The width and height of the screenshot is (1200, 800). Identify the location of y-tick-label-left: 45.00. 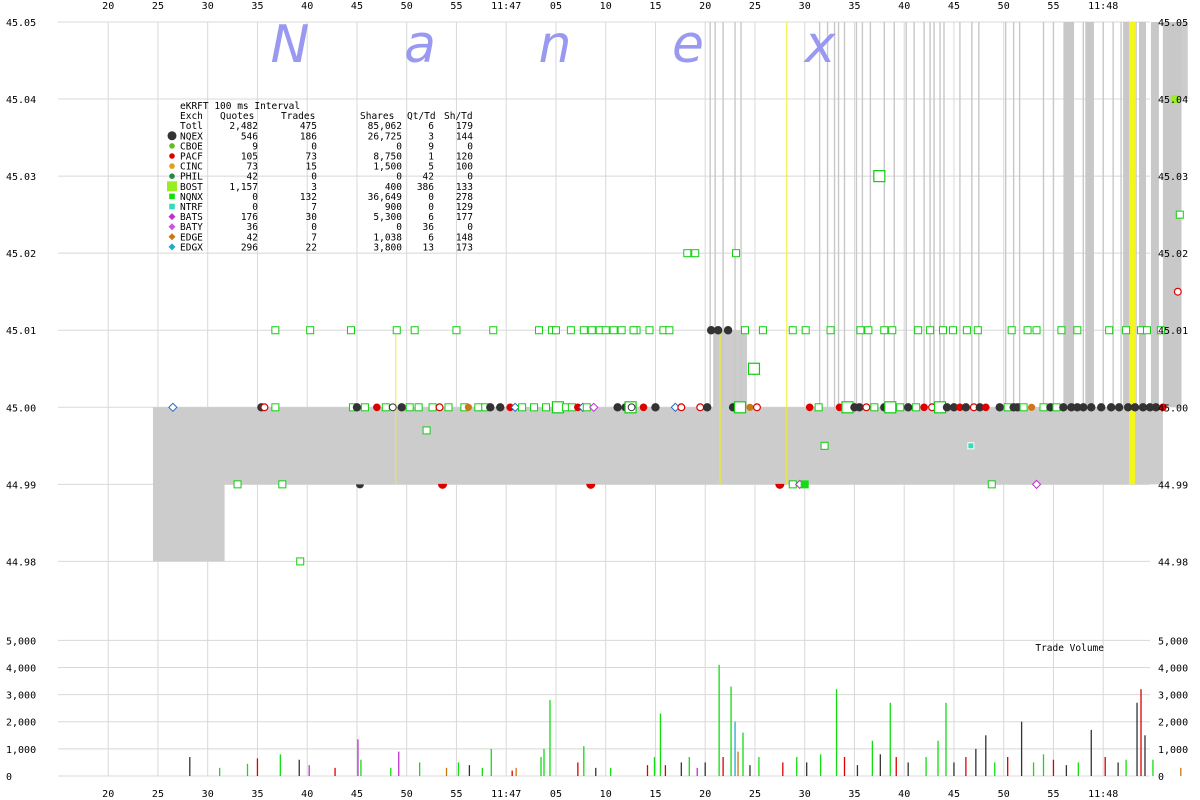
(21, 408).